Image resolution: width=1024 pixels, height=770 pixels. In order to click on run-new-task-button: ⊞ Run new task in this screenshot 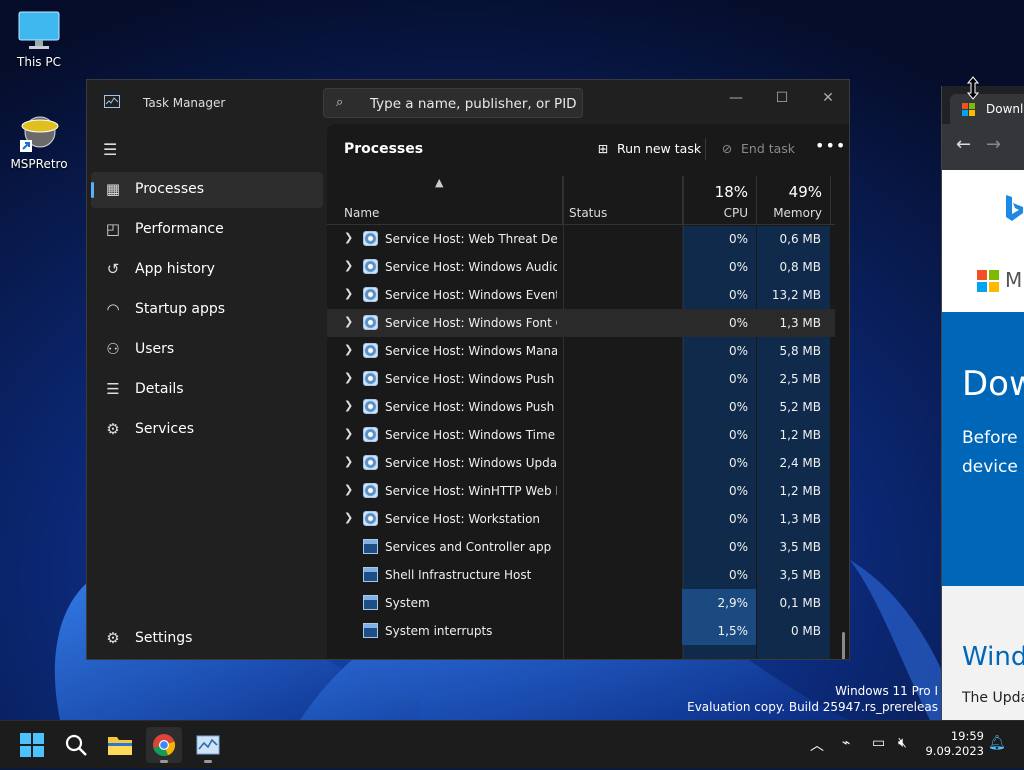, I will do `click(648, 149)`.